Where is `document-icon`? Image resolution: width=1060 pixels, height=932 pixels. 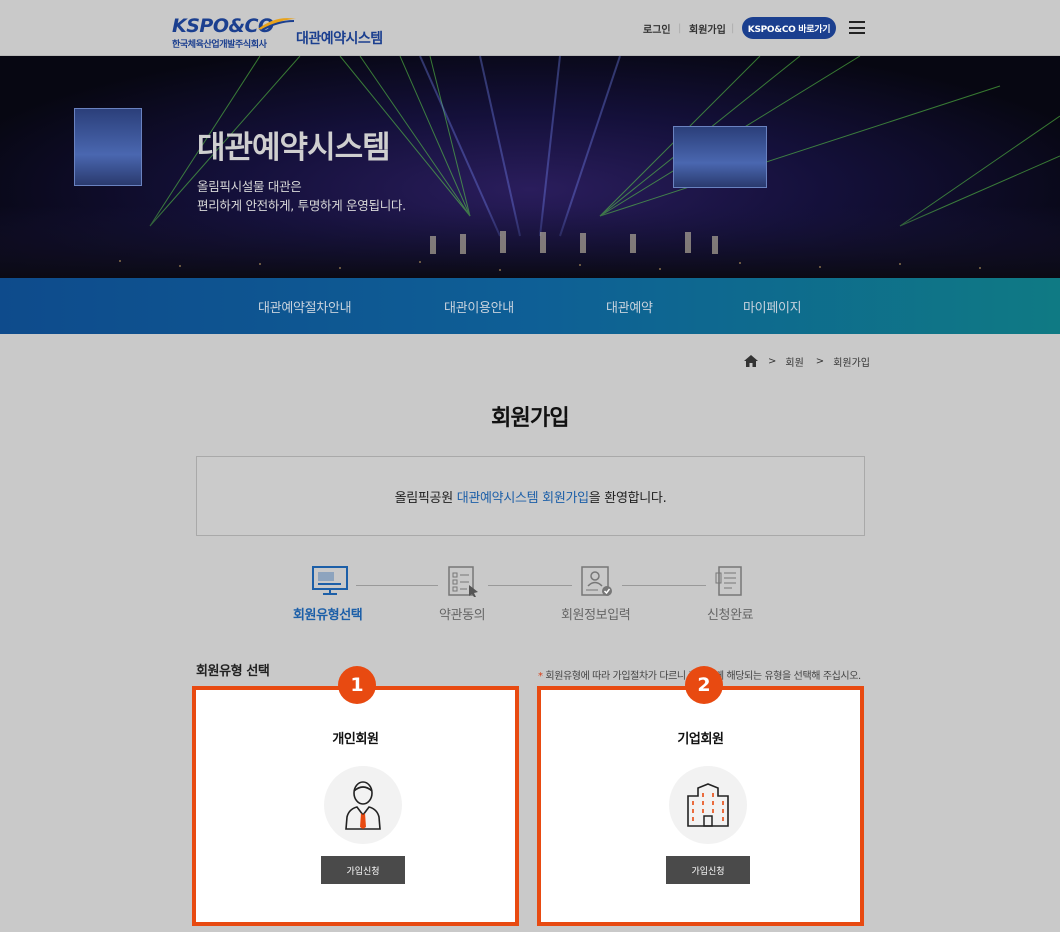
document-icon is located at coordinates (728, 581).